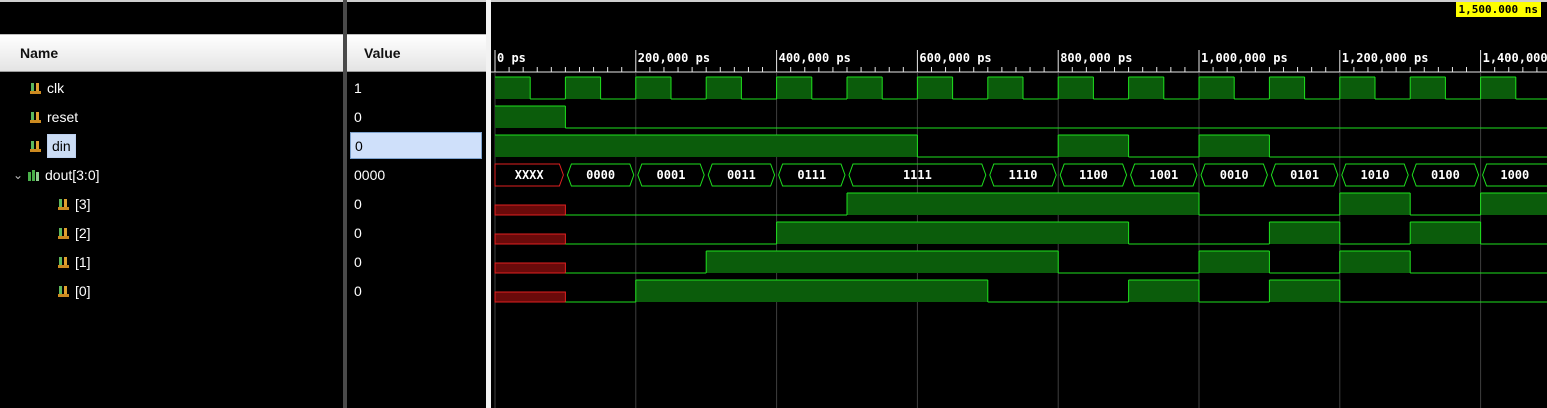 The width and height of the screenshot is (1547, 408). I want to click on name-panel-toolbar-area, so click(171, 17).